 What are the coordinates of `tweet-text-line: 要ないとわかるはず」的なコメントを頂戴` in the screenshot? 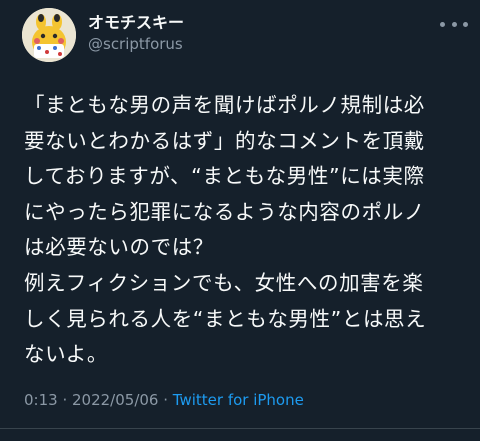 It's located at (224, 140).